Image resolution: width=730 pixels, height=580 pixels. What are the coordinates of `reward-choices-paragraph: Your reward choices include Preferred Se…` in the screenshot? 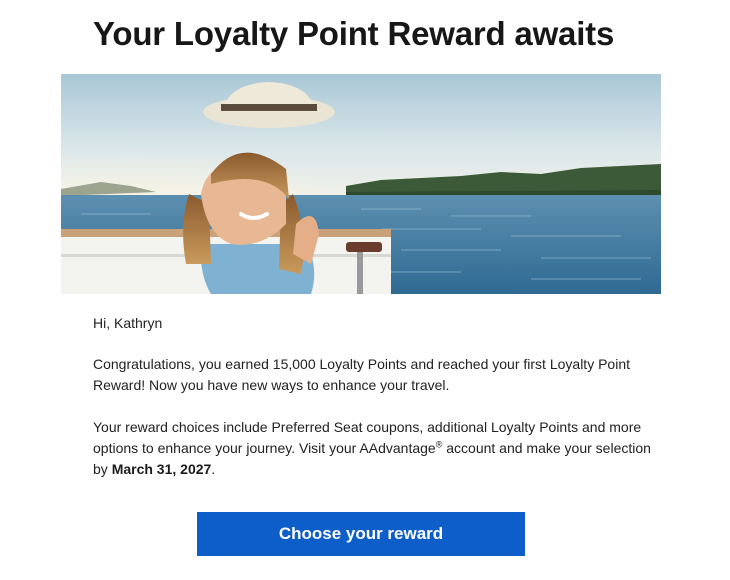 It's located at (373, 448).